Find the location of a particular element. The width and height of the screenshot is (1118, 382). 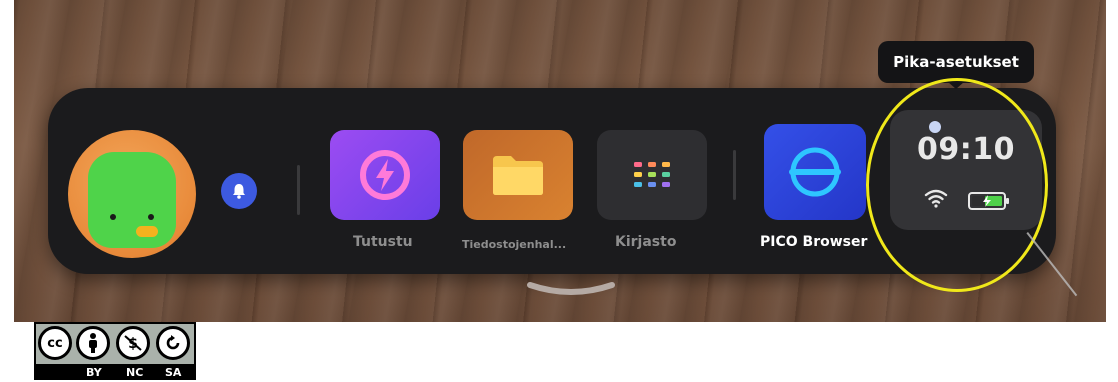

browser-icon is located at coordinates (815, 172).